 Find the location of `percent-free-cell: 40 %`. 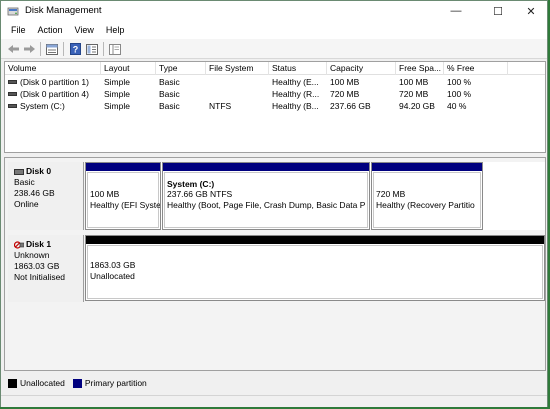

percent-free-cell: 40 % is located at coordinates (457, 106).